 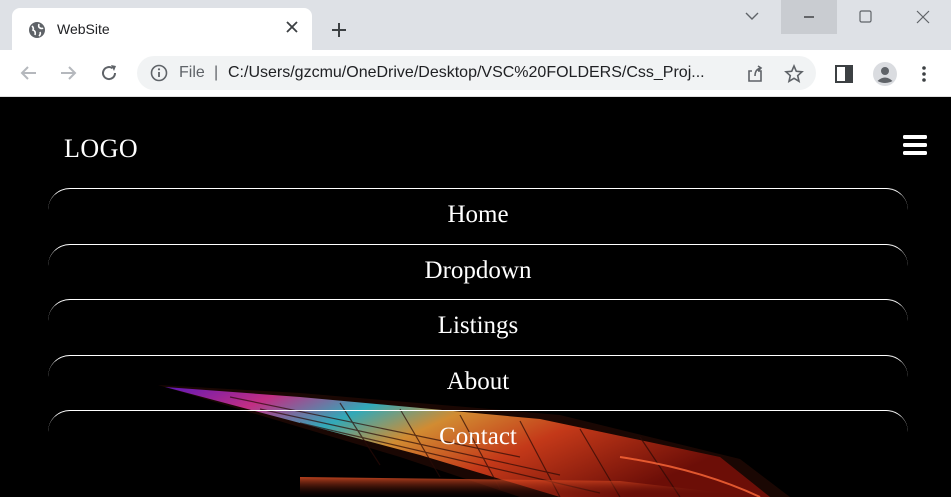 I want to click on side-panel-icon, so click(x=844, y=74).